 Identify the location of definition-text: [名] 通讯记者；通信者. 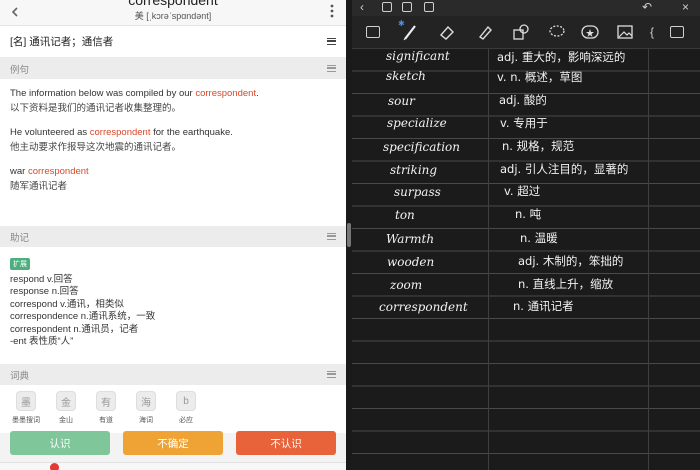
(62, 42).